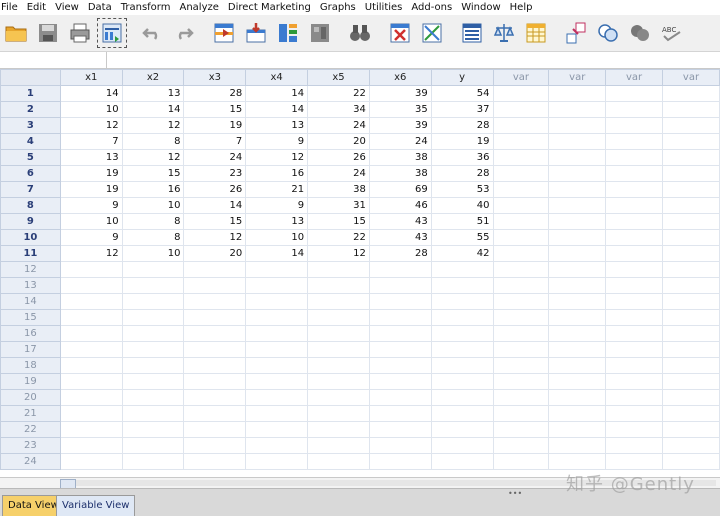  What do you see at coordinates (277, 77) in the screenshot?
I see `column-header: x4` at bounding box center [277, 77].